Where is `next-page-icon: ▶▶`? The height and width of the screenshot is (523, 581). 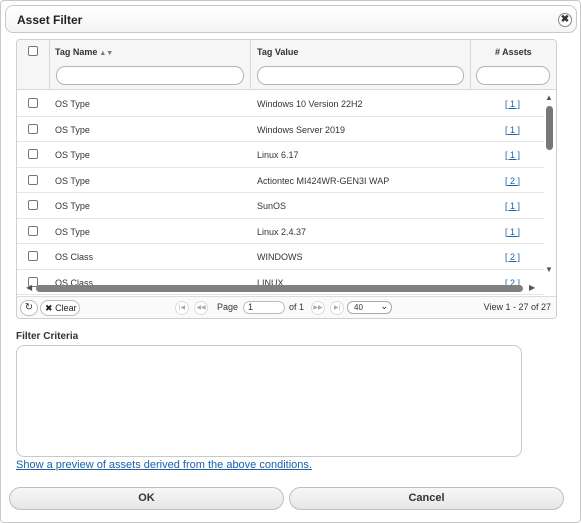 next-page-icon: ▶▶ is located at coordinates (318, 308).